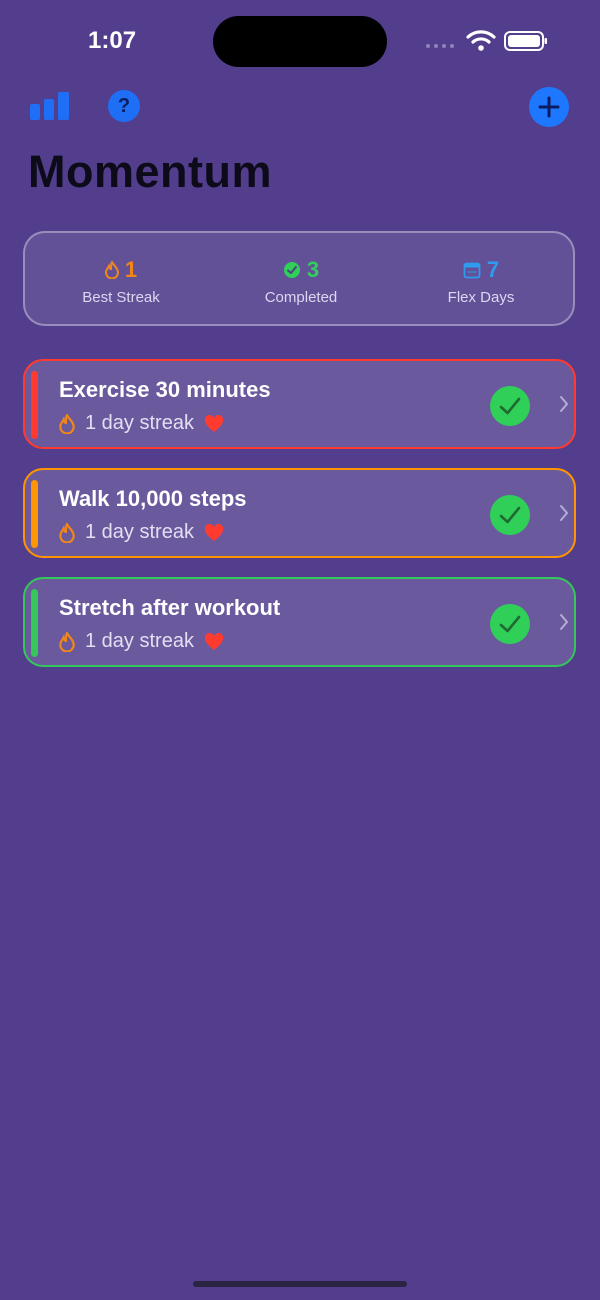  What do you see at coordinates (493, 269) in the screenshot?
I see `flex-days-value: 7` at bounding box center [493, 269].